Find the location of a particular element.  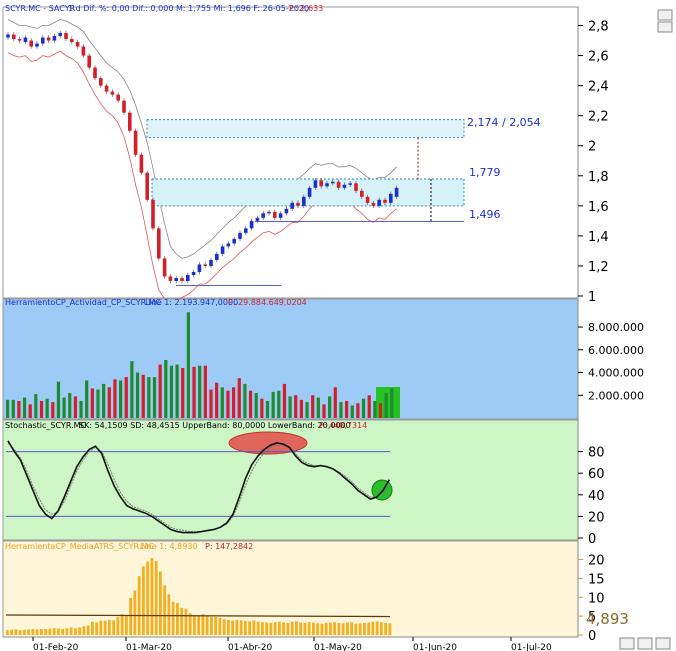

price-y-tick: 1 is located at coordinates (592, 297).